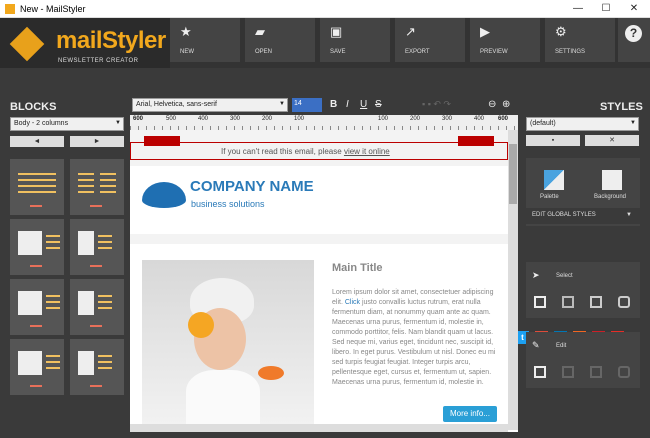  I want to click on help-icon: ?, so click(633, 33).